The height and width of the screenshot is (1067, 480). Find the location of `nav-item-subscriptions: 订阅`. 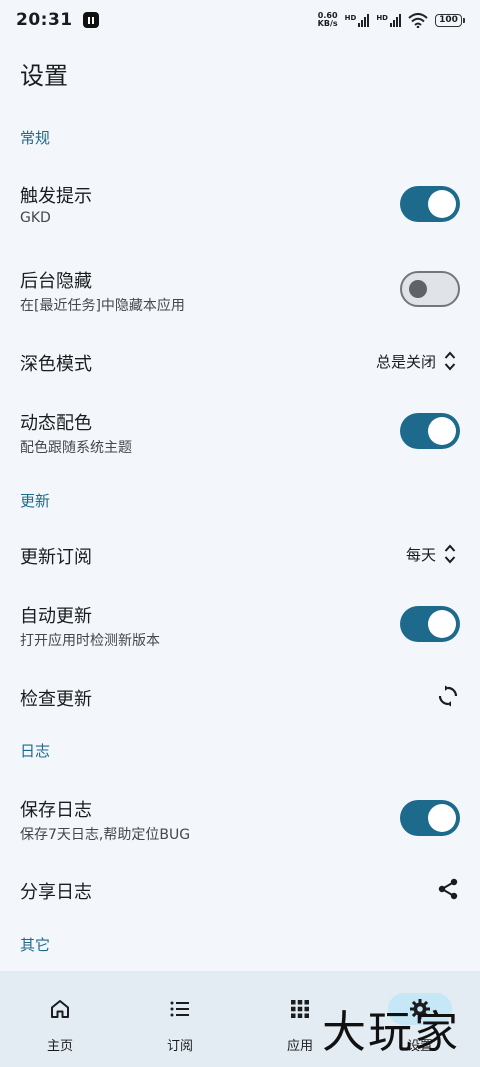

nav-item-subscriptions: 订阅 is located at coordinates (180, 1019).